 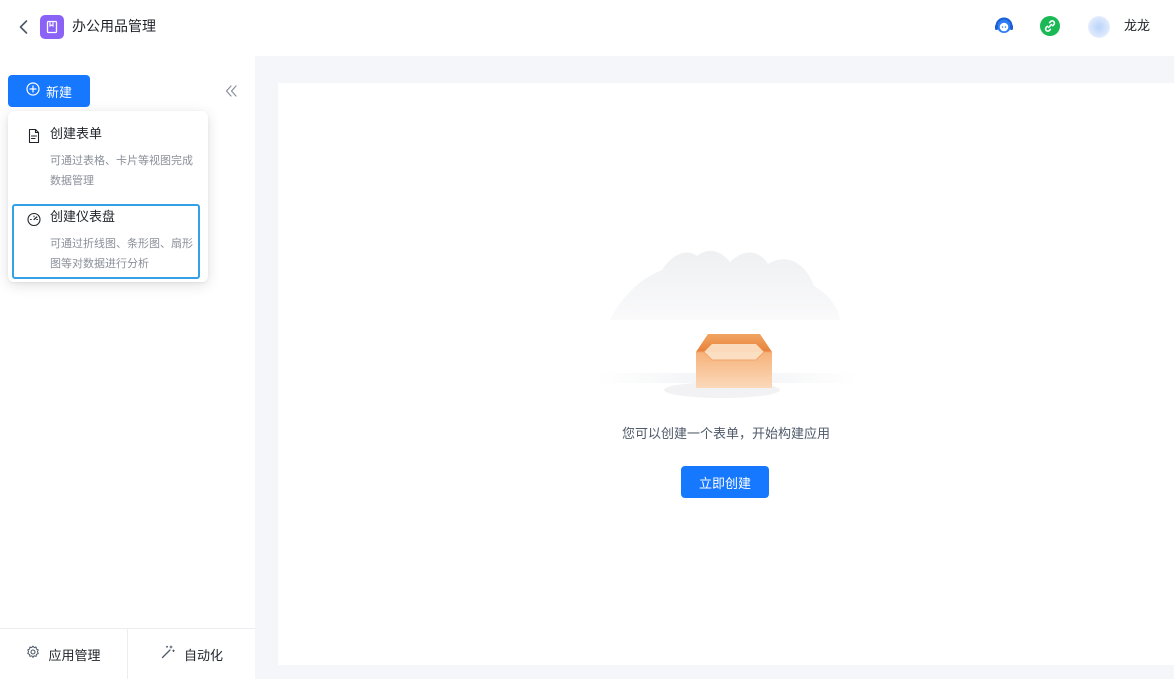 I want to click on customer-support-icon, so click(x=1004, y=26).